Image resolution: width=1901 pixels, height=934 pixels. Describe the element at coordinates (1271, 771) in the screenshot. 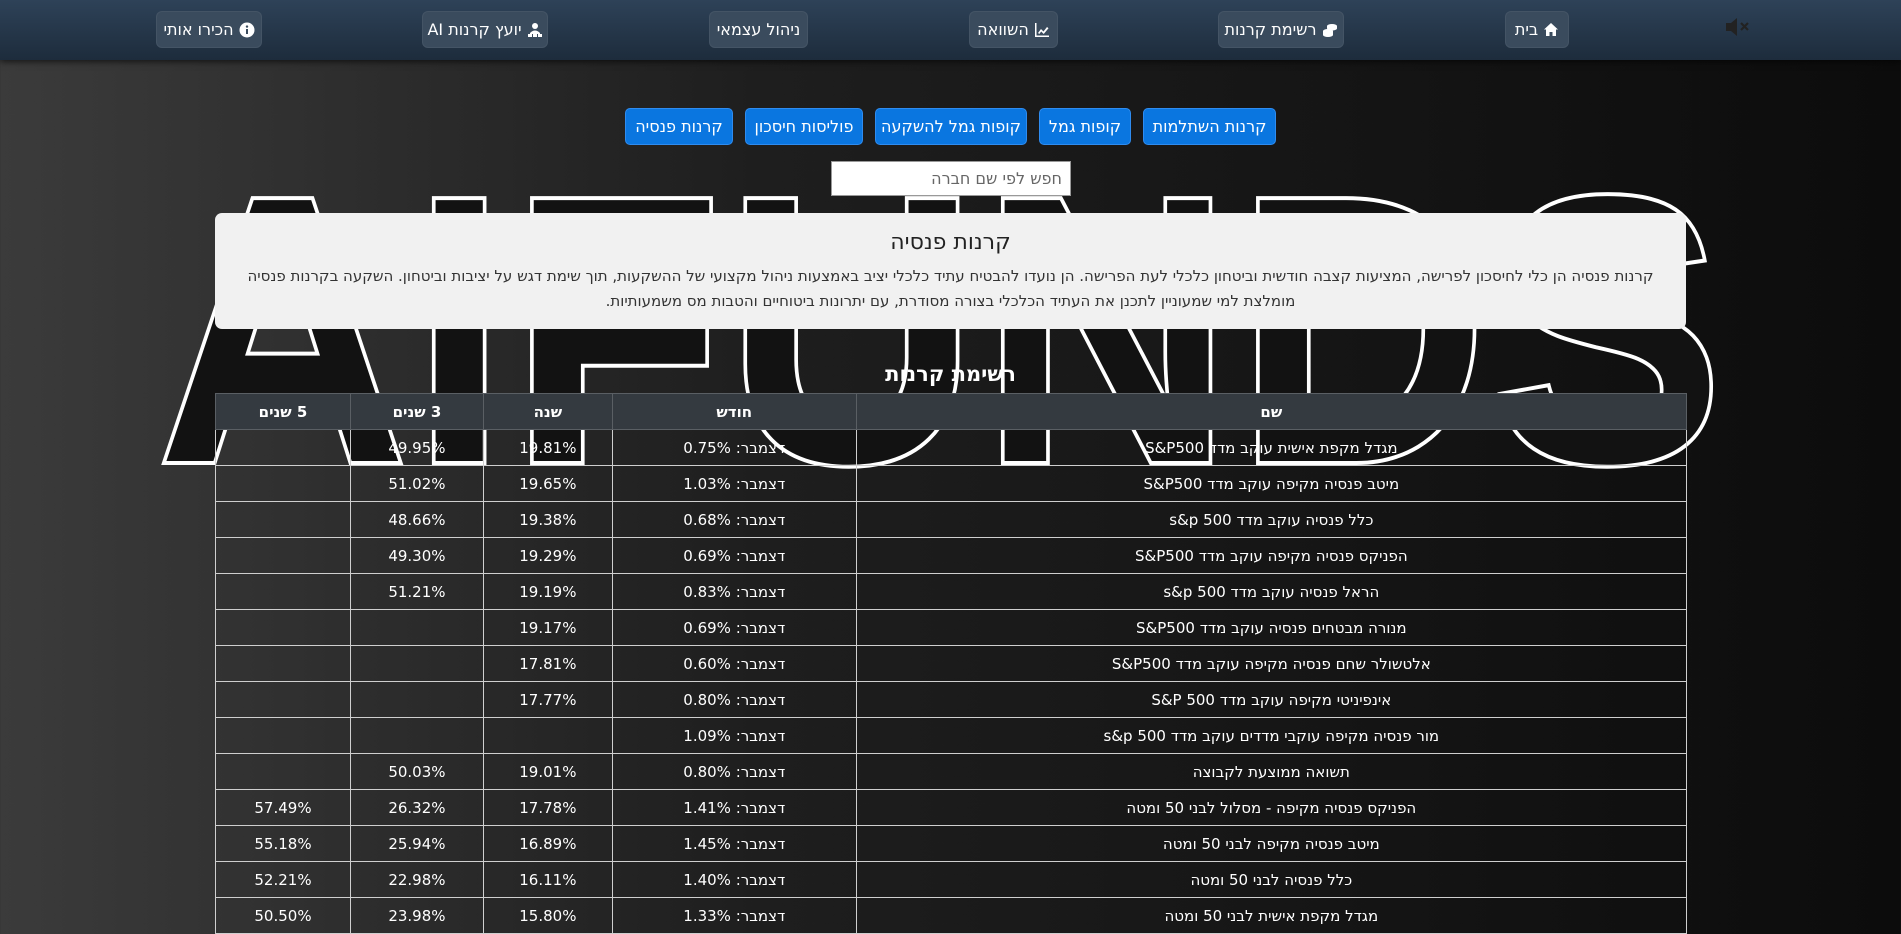

I see `cell-name: תשואה ממוצעת לקבוצה` at that location.